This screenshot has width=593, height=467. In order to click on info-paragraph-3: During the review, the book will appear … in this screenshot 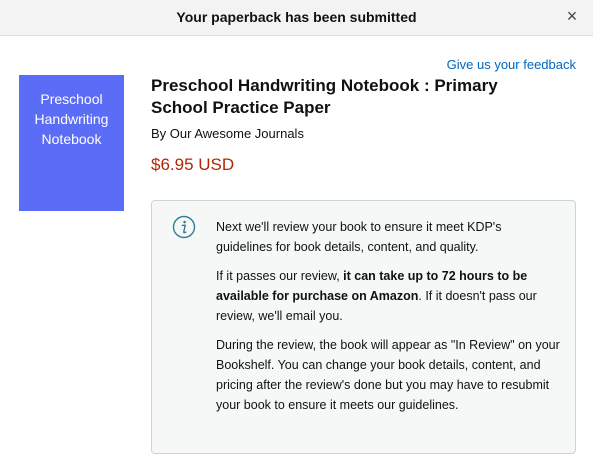, I will do `click(388, 375)`.